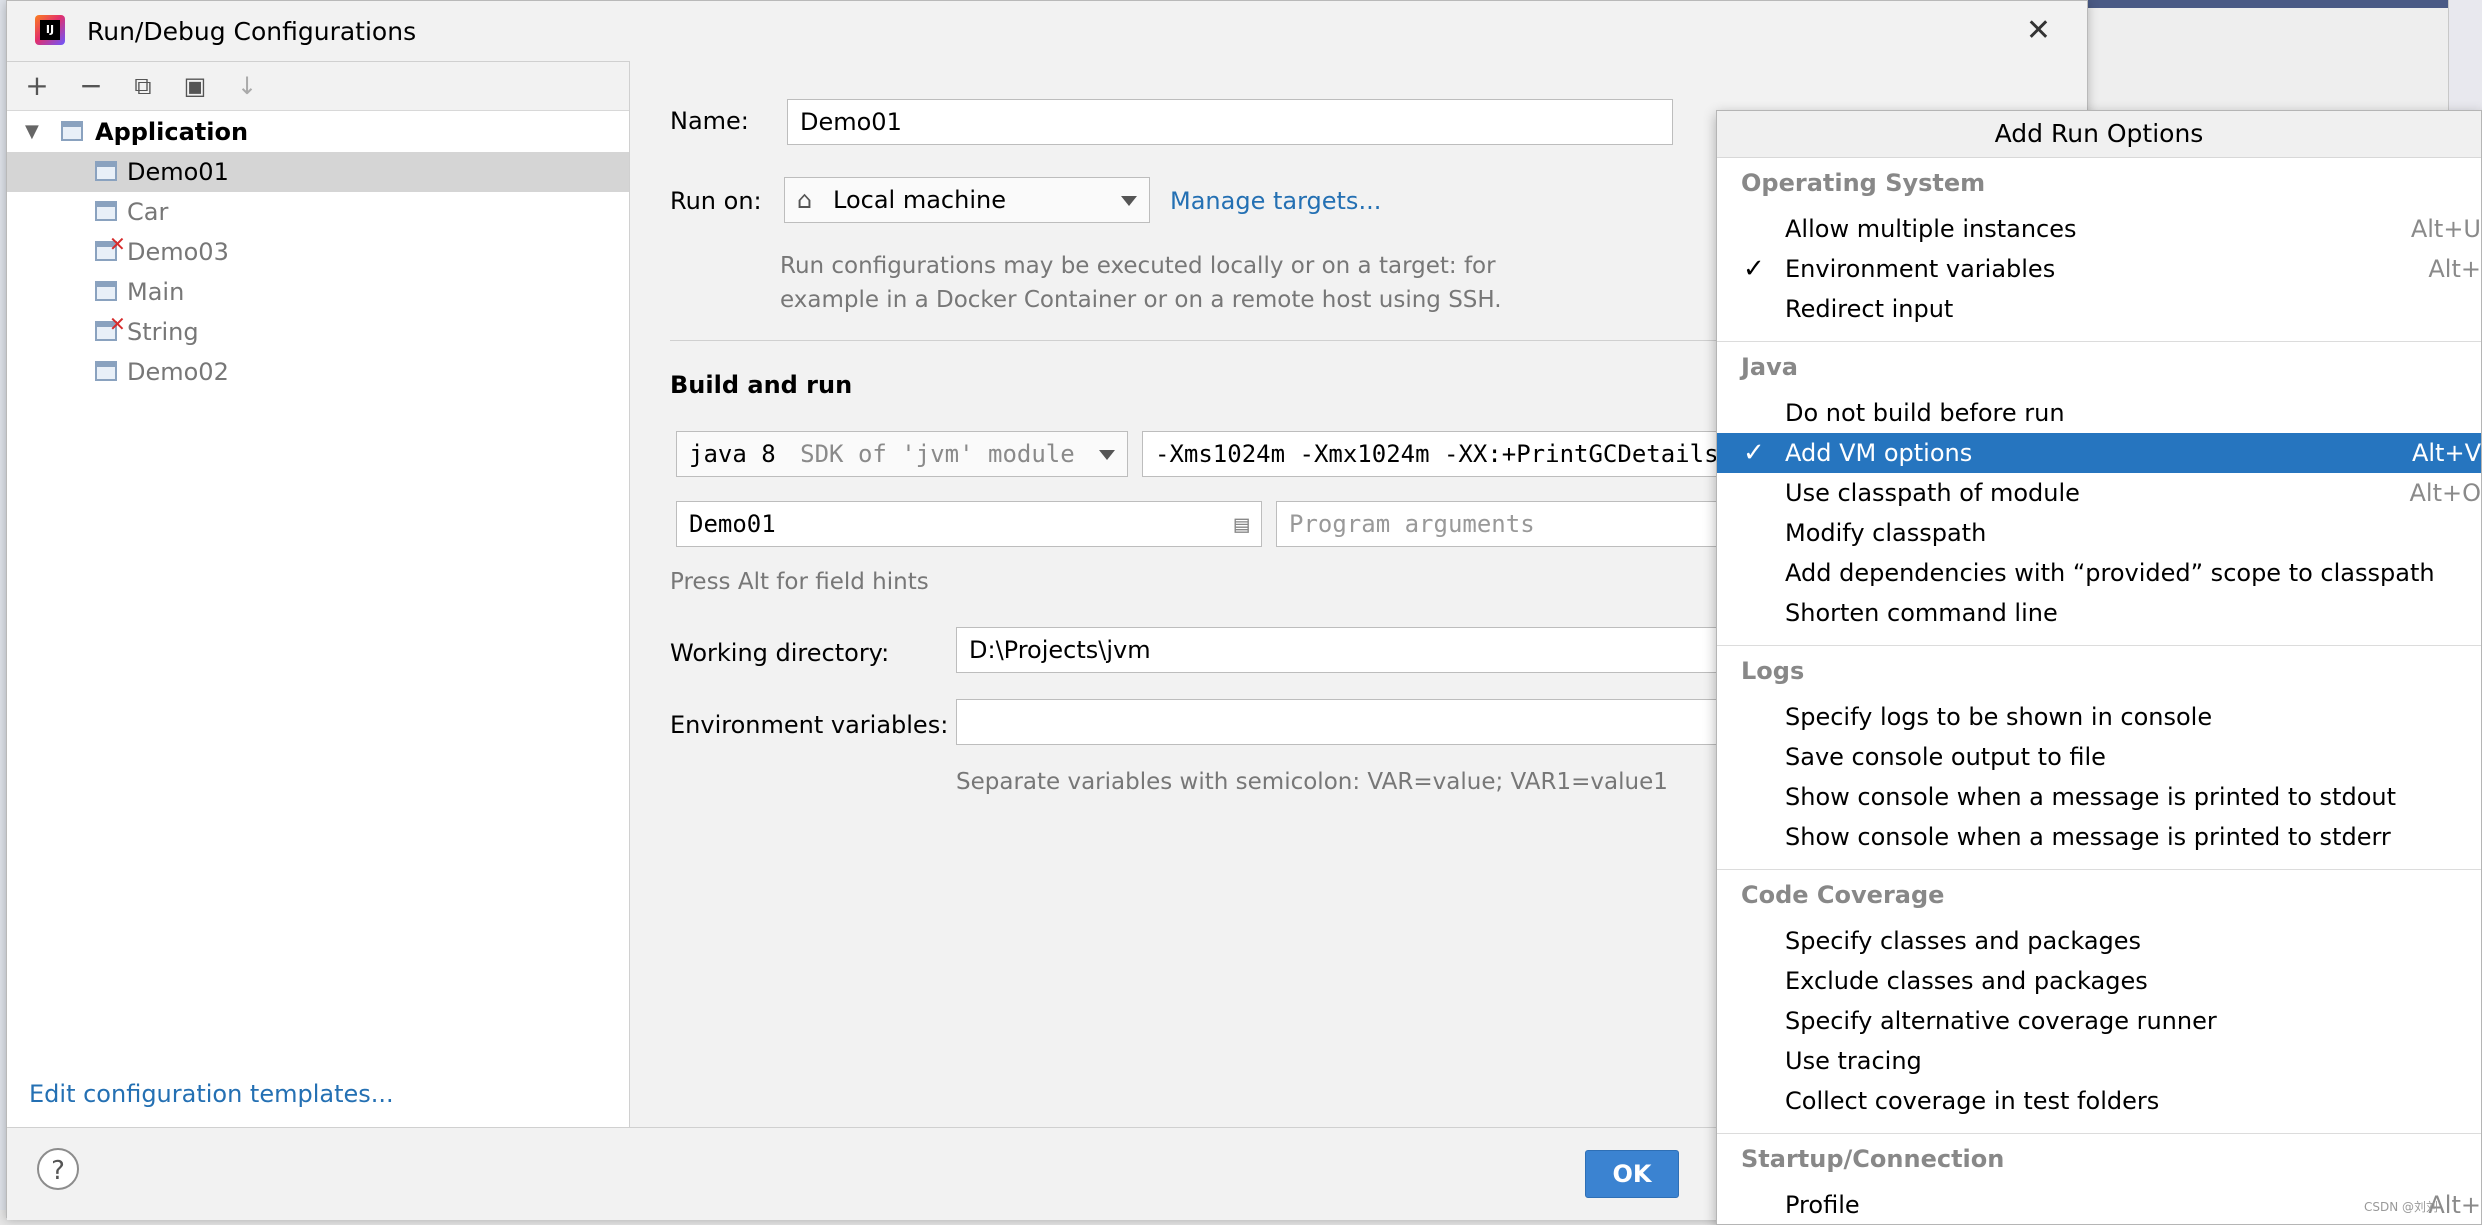 This screenshot has width=2482, height=1225. Describe the element at coordinates (1879, 453) in the screenshot. I see `option-label: Add VM options` at that location.